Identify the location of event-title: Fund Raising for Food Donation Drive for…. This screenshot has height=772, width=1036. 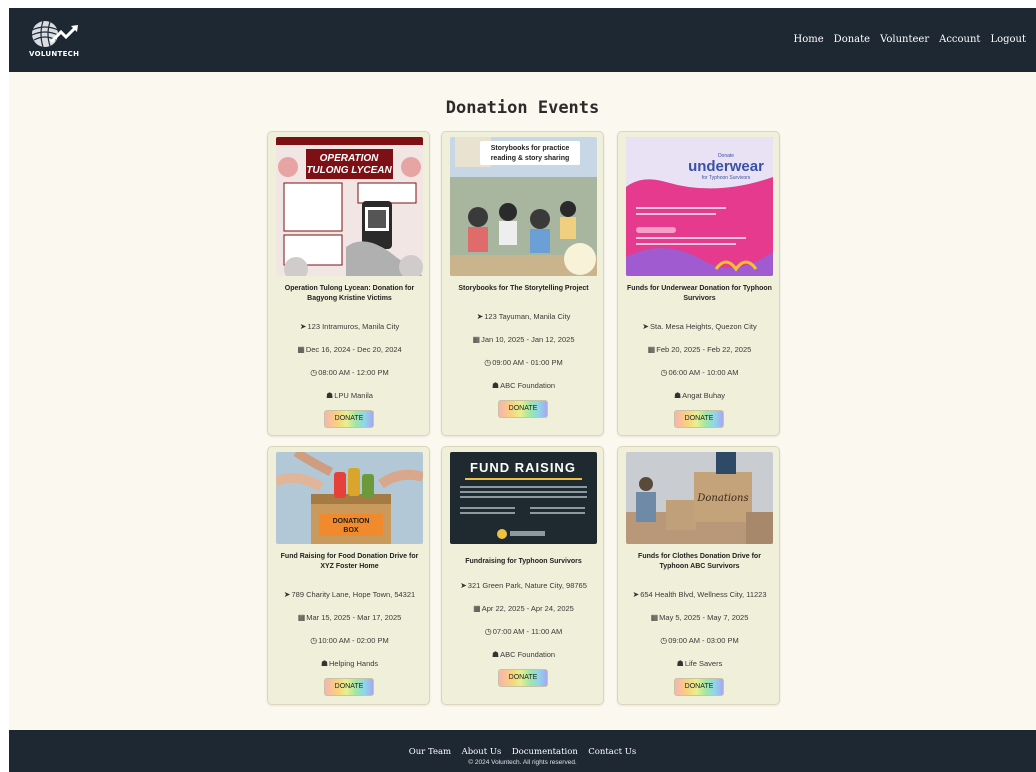
(349, 561).